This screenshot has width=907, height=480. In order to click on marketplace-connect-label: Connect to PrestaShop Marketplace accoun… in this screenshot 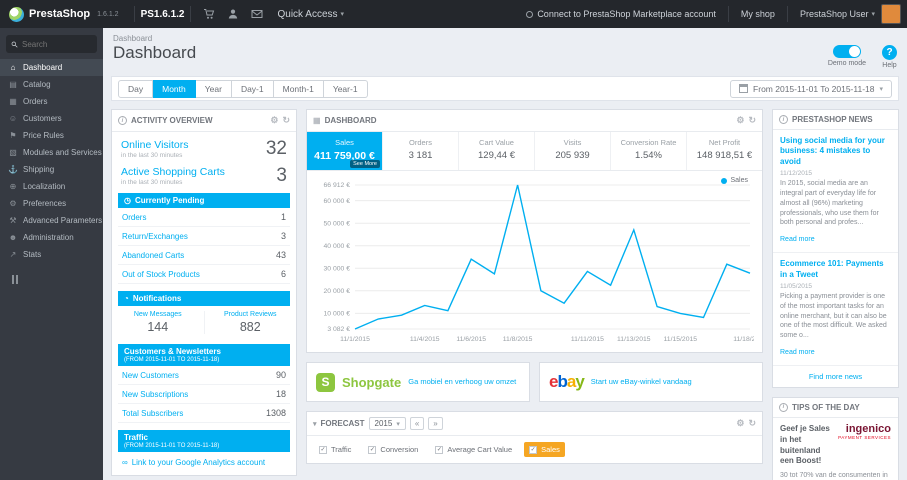, I will do `click(626, 14)`.